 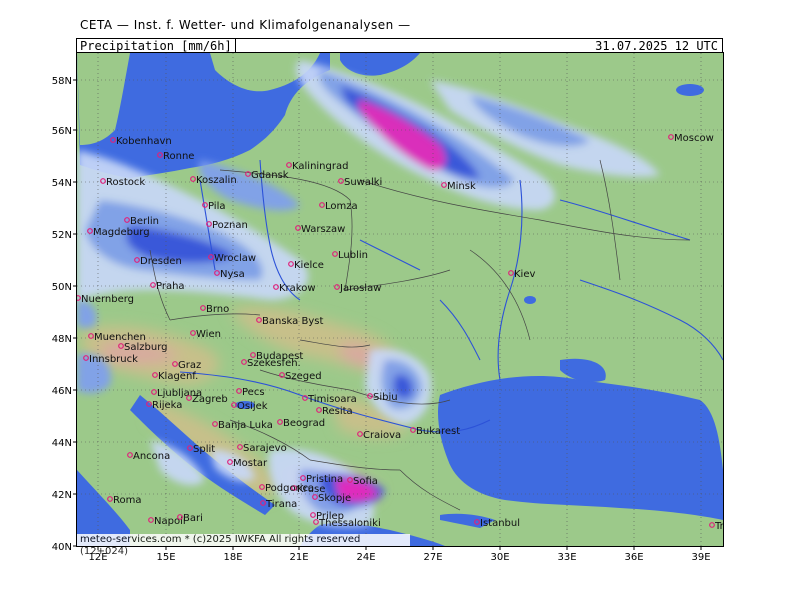 I want to click on city-label: Brno, so click(x=217, y=309).